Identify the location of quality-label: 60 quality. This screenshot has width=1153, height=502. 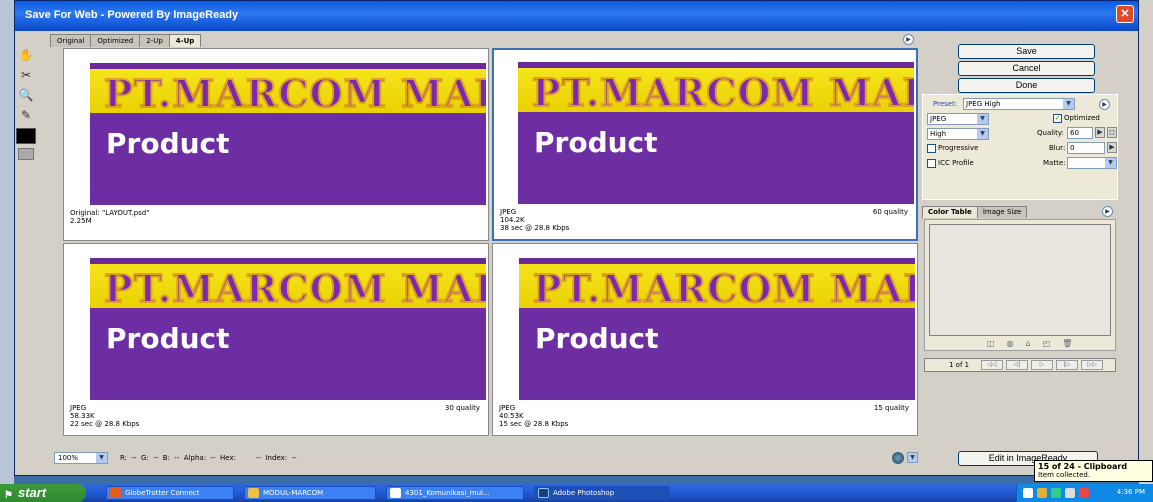
(890, 212).